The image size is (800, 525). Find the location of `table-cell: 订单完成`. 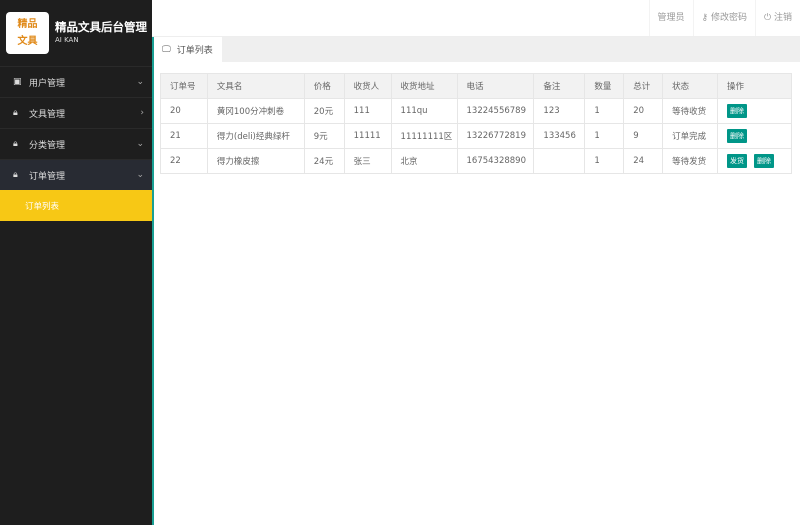

table-cell: 订单完成 is located at coordinates (690, 136).